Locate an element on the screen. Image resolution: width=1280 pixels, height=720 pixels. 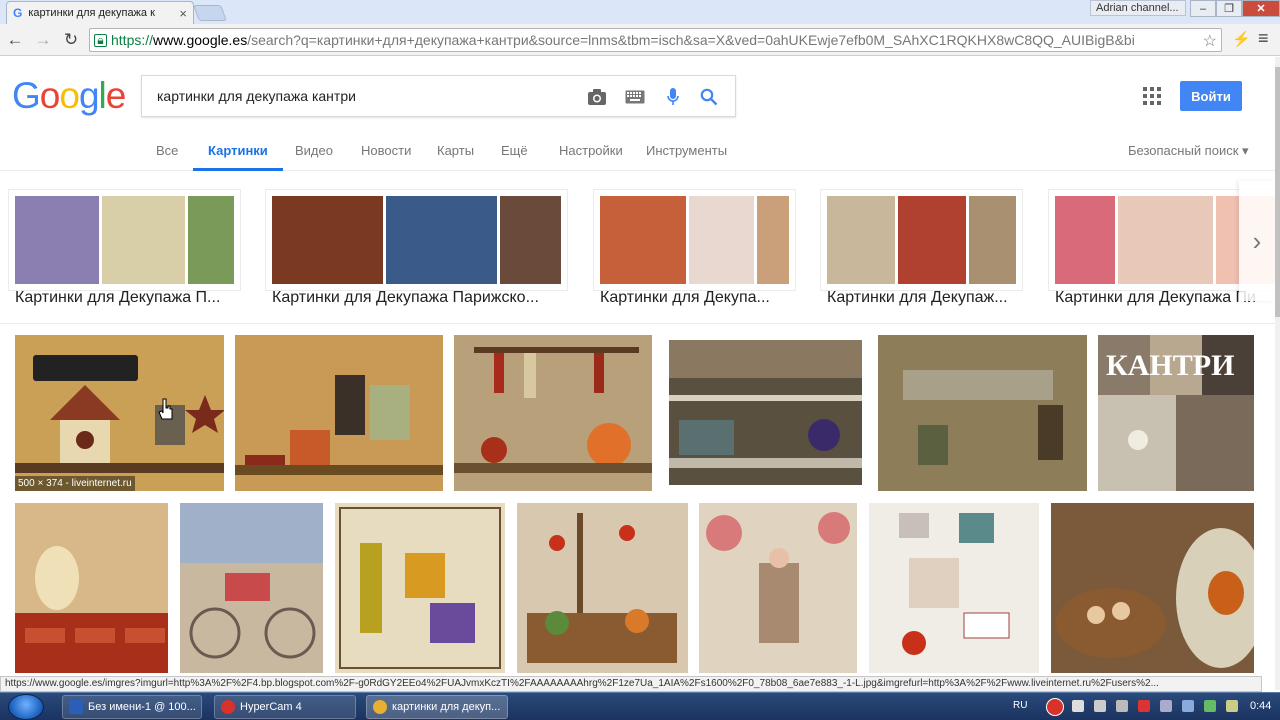
roses-birdcage-illustration is located at coordinates (778, 577).